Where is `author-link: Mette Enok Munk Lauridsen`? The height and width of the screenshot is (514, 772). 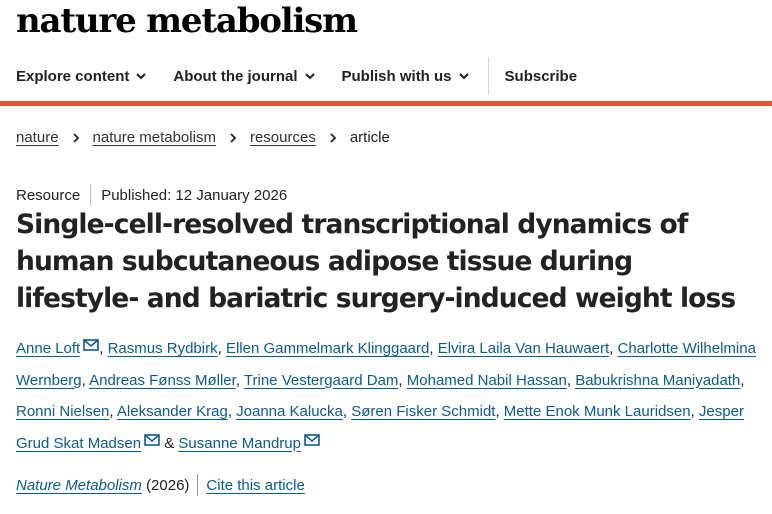
author-link: Mette Enok Munk Lauridsen is located at coordinates (597, 411).